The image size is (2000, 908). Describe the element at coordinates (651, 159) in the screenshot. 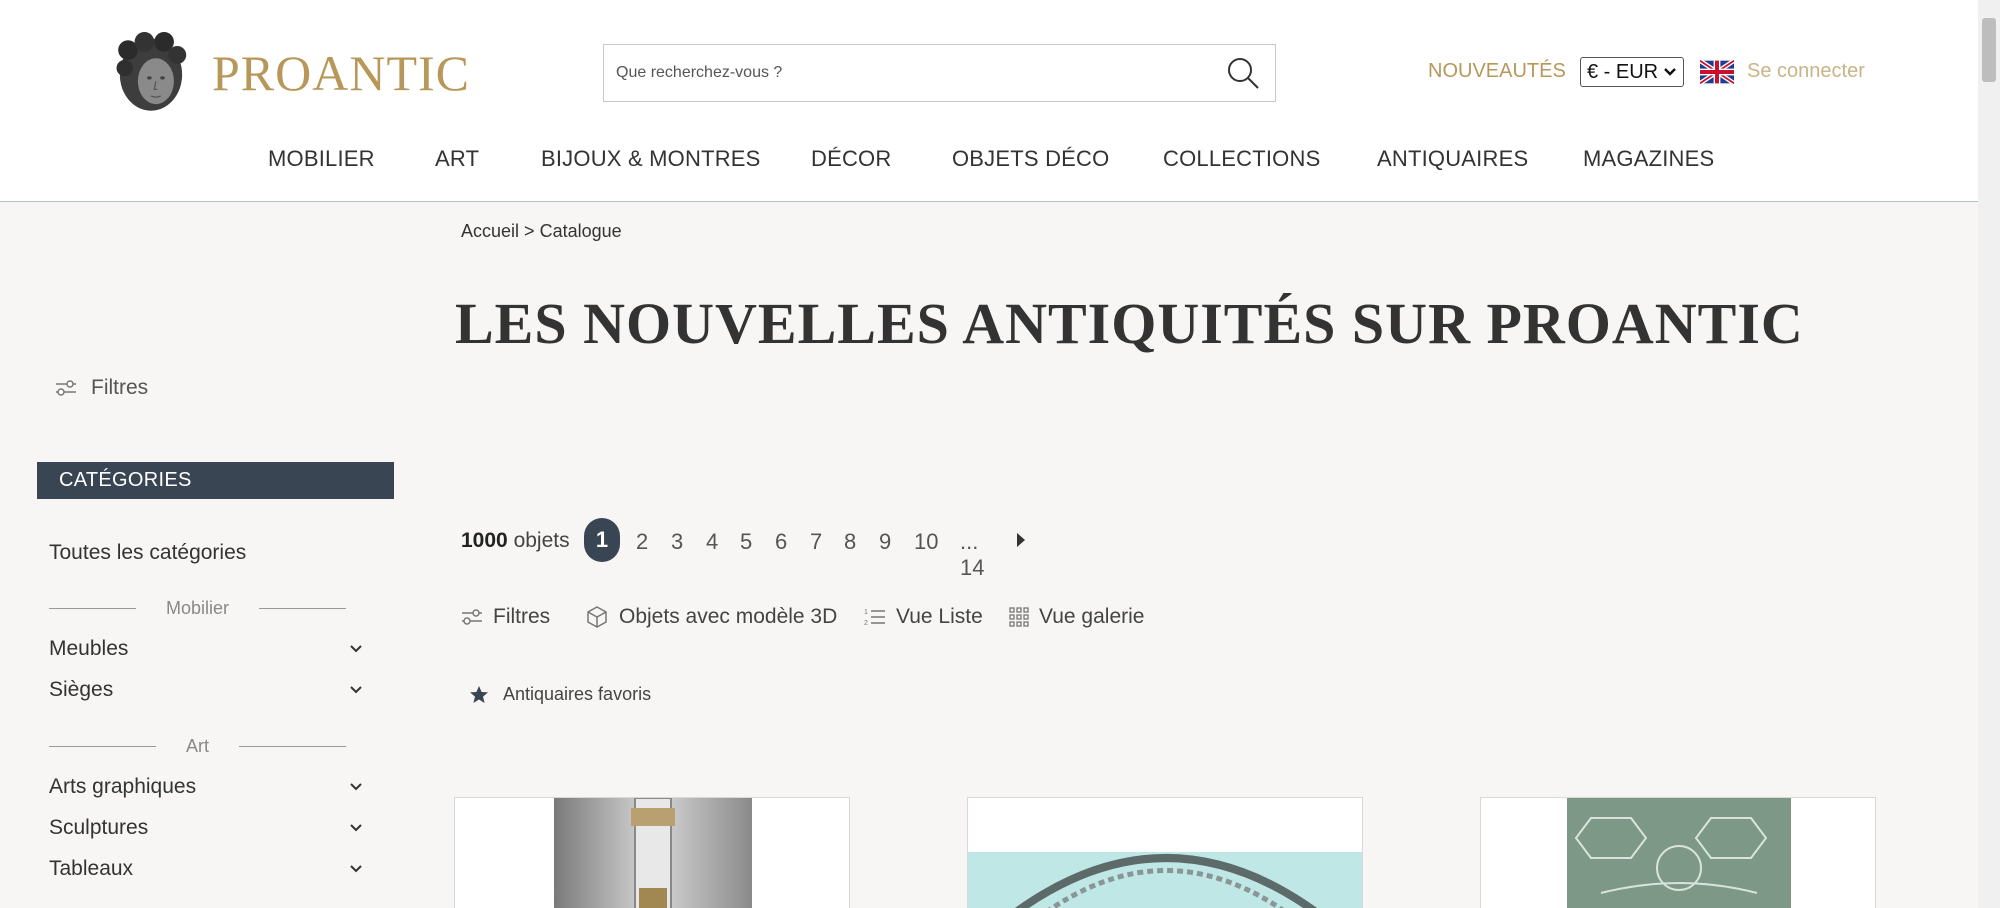

I see `nav-item-bijoux: BIJOUX & MONTRES` at that location.